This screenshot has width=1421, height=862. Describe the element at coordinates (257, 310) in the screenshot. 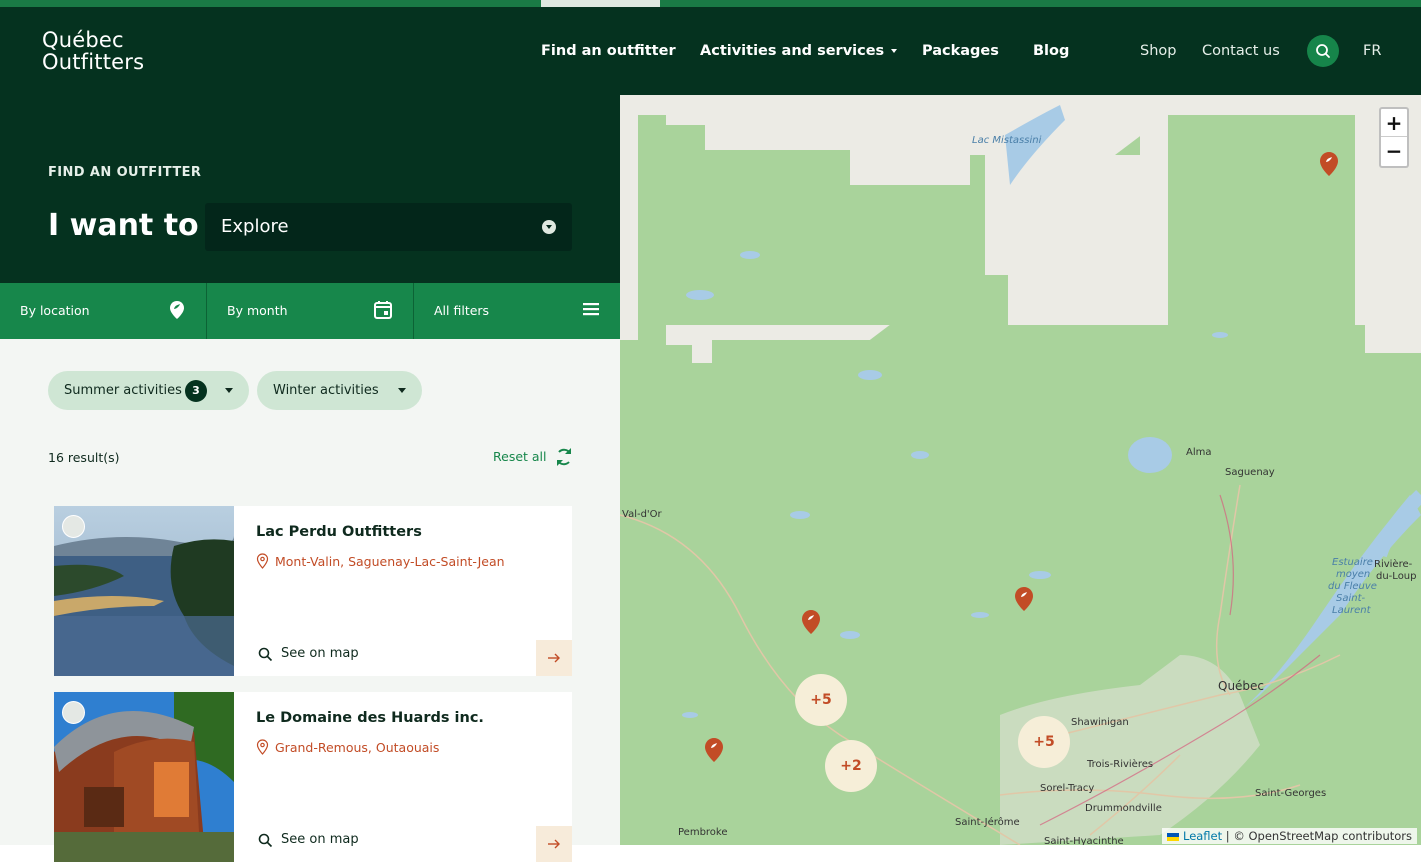

I see `filter-month-label: By month` at that location.